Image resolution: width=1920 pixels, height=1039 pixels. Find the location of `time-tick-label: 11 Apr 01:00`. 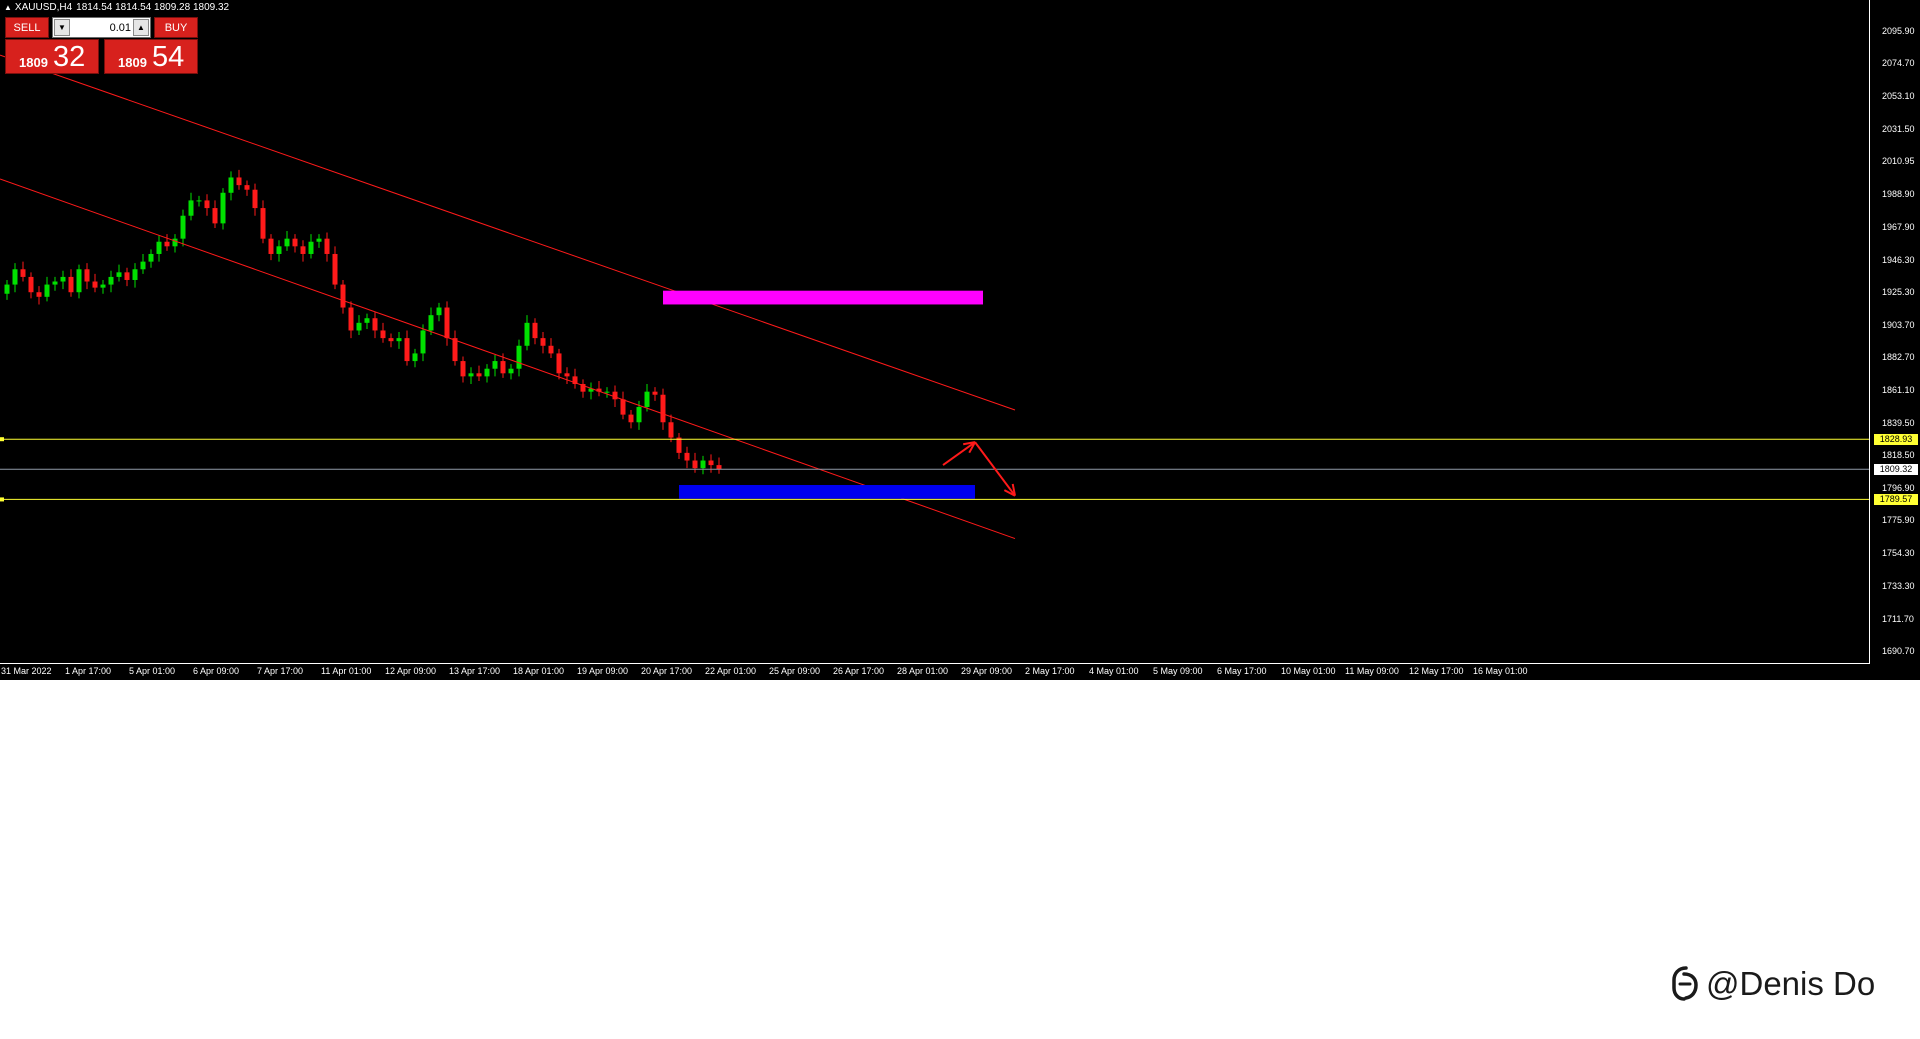

time-tick-label: 11 Apr 01:00 is located at coordinates (346, 671).